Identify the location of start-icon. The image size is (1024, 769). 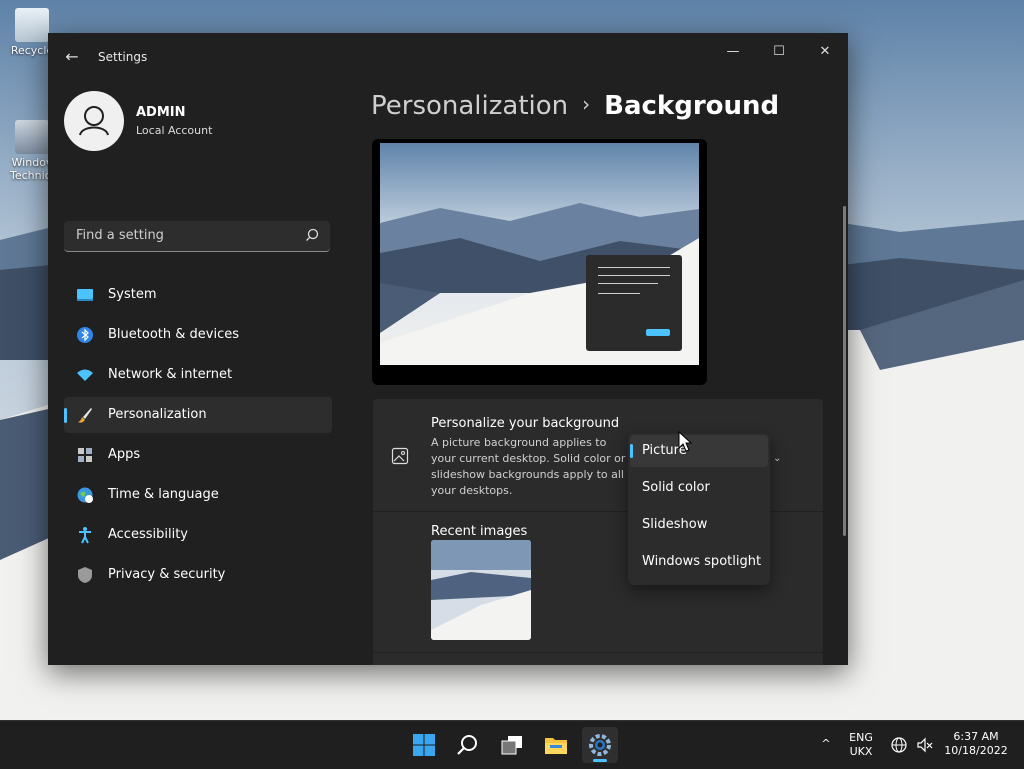
(424, 745).